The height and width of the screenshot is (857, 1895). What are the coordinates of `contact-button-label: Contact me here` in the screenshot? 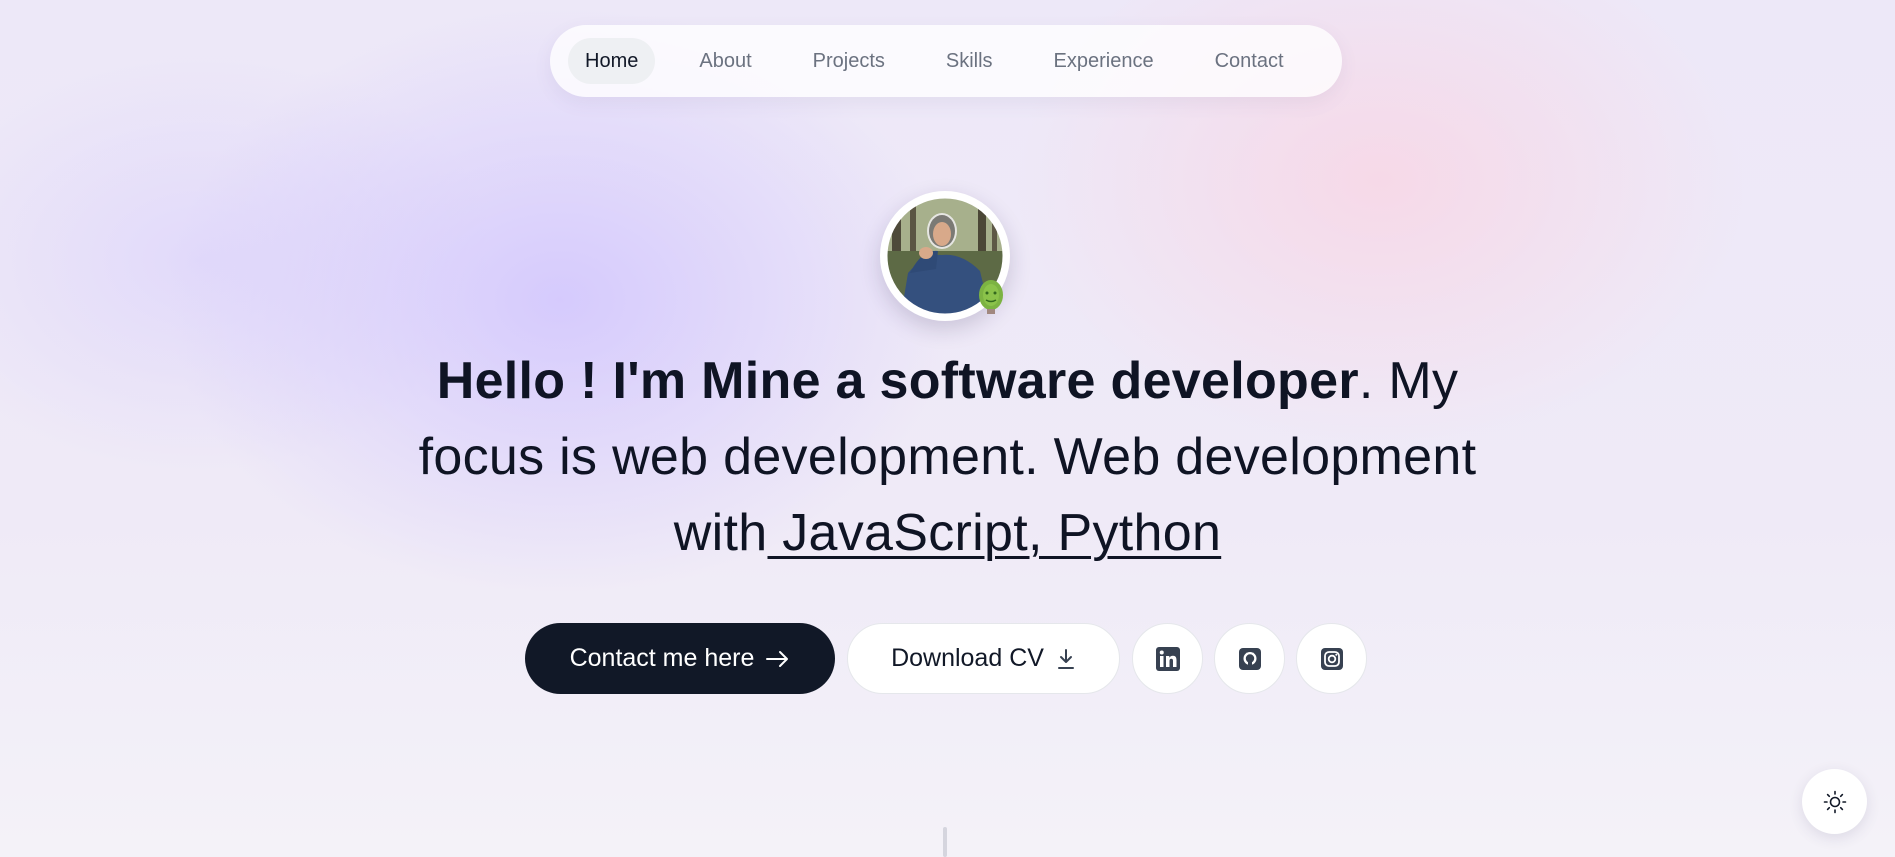 It's located at (662, 658).